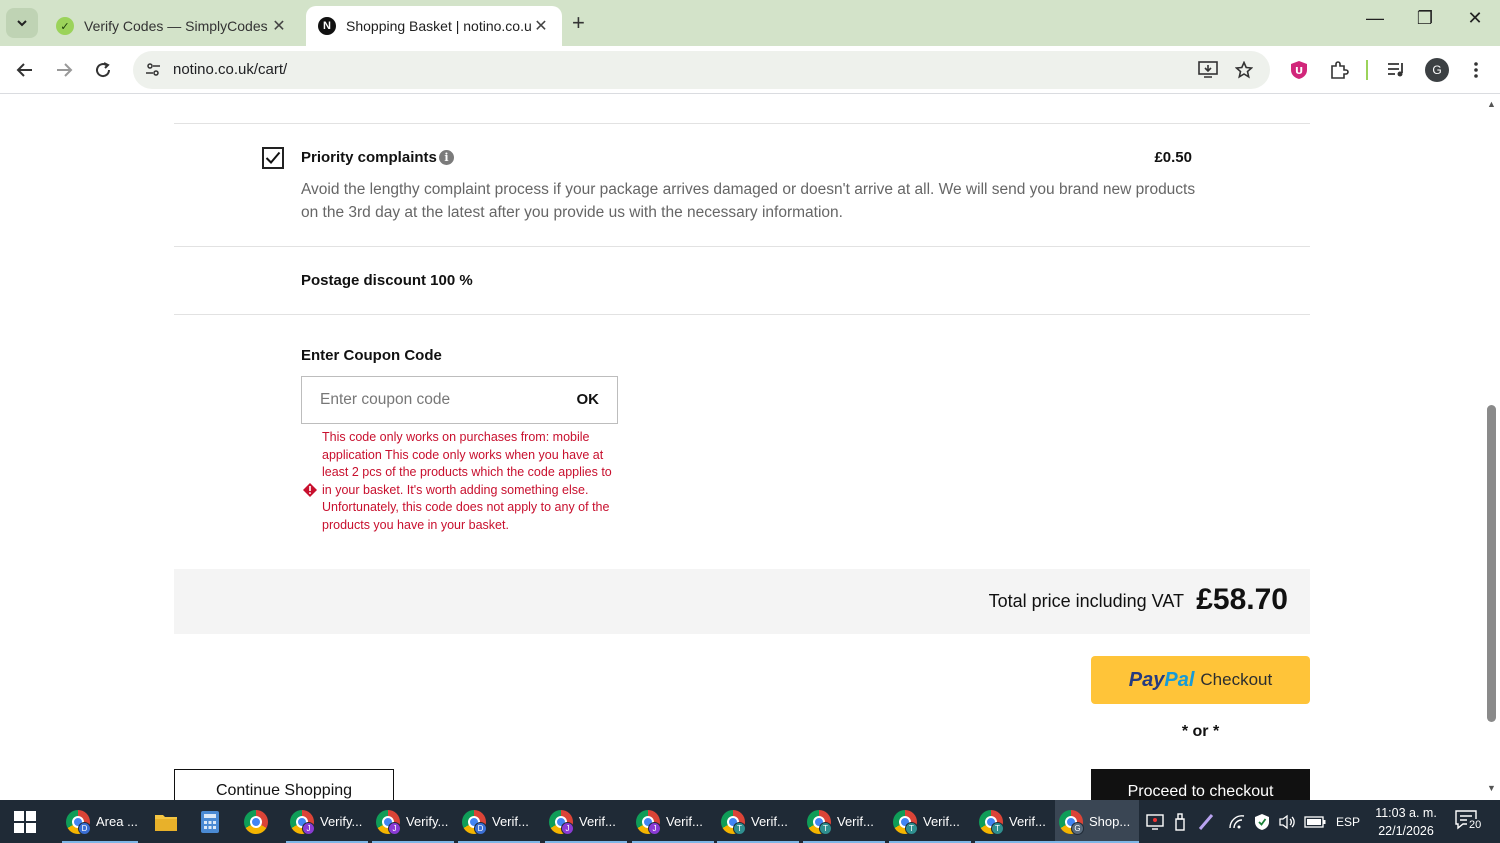 The image size is (1500, 843). Describe the element at coordinates (387, 280) in the screenshot. I see `postage-discount: Postage discount 100 %` at that location.